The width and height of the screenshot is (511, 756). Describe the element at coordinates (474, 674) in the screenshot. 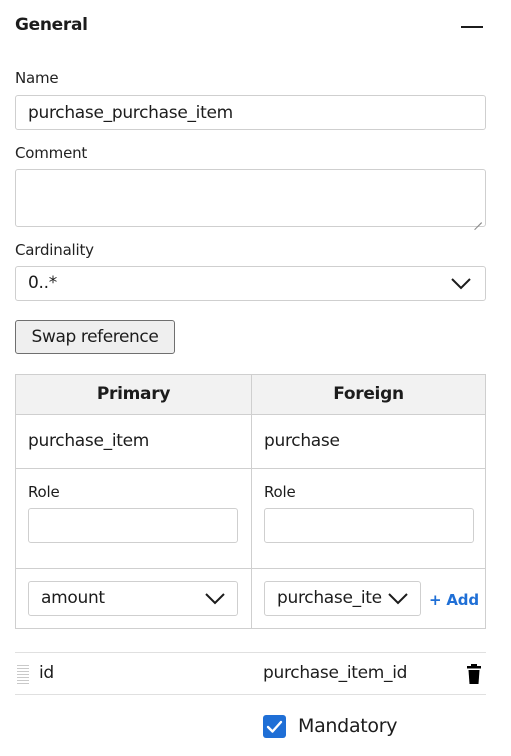

I see `trash-icon` at that location.